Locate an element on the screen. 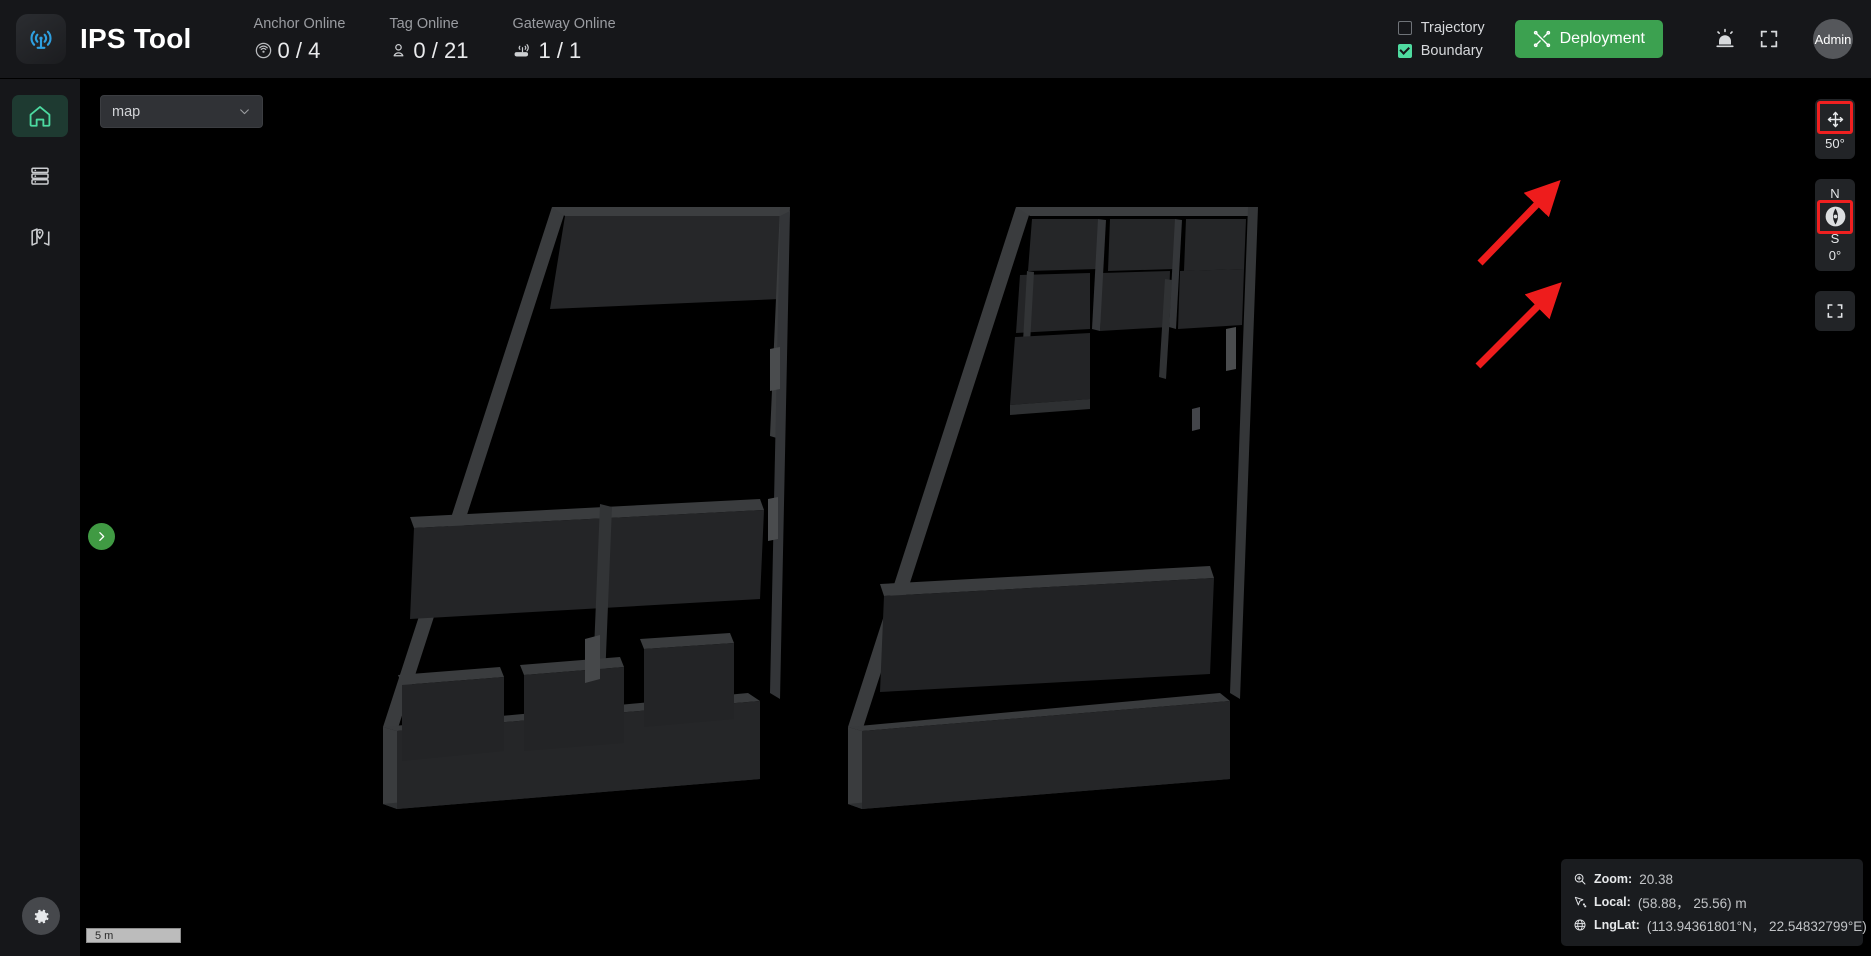 The image size is (1871, 956). stat-count: 1 / 1 is located at coordinates (560, 50).